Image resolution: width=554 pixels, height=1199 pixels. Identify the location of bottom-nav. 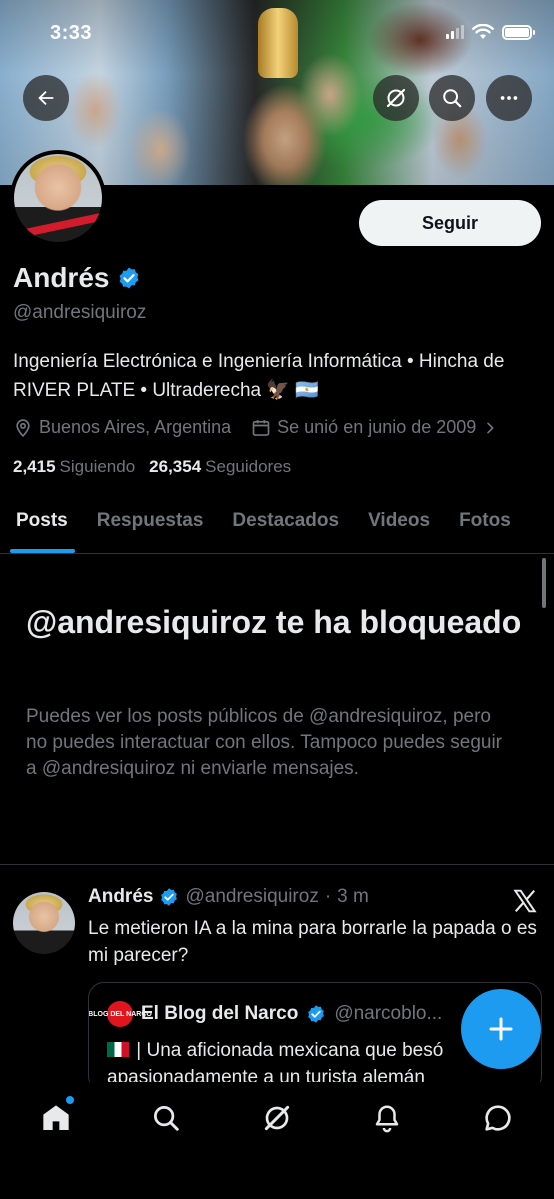
(277, 1140).